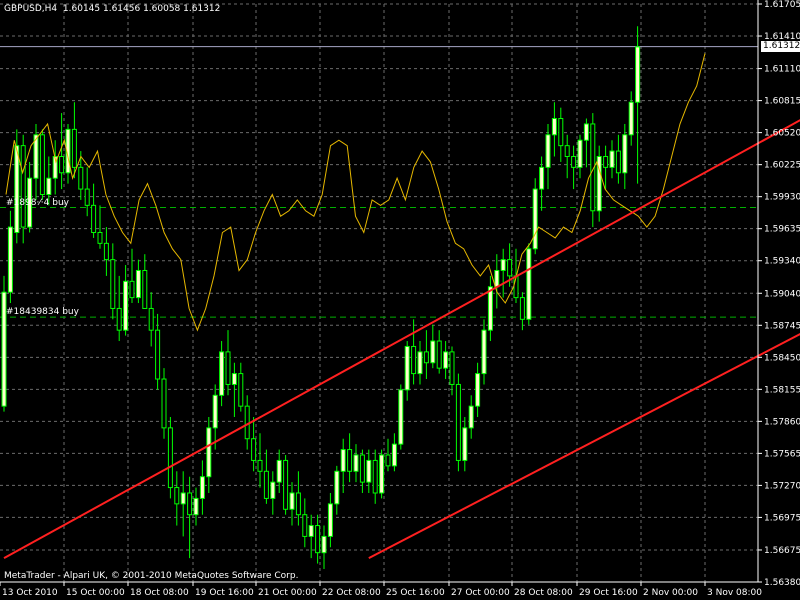 This screenshot has width=800, height=600. Describe the element at coordinates (30, 593) in the screenshot. I see `time-tick-label: 13 Oct 2010` at that location.